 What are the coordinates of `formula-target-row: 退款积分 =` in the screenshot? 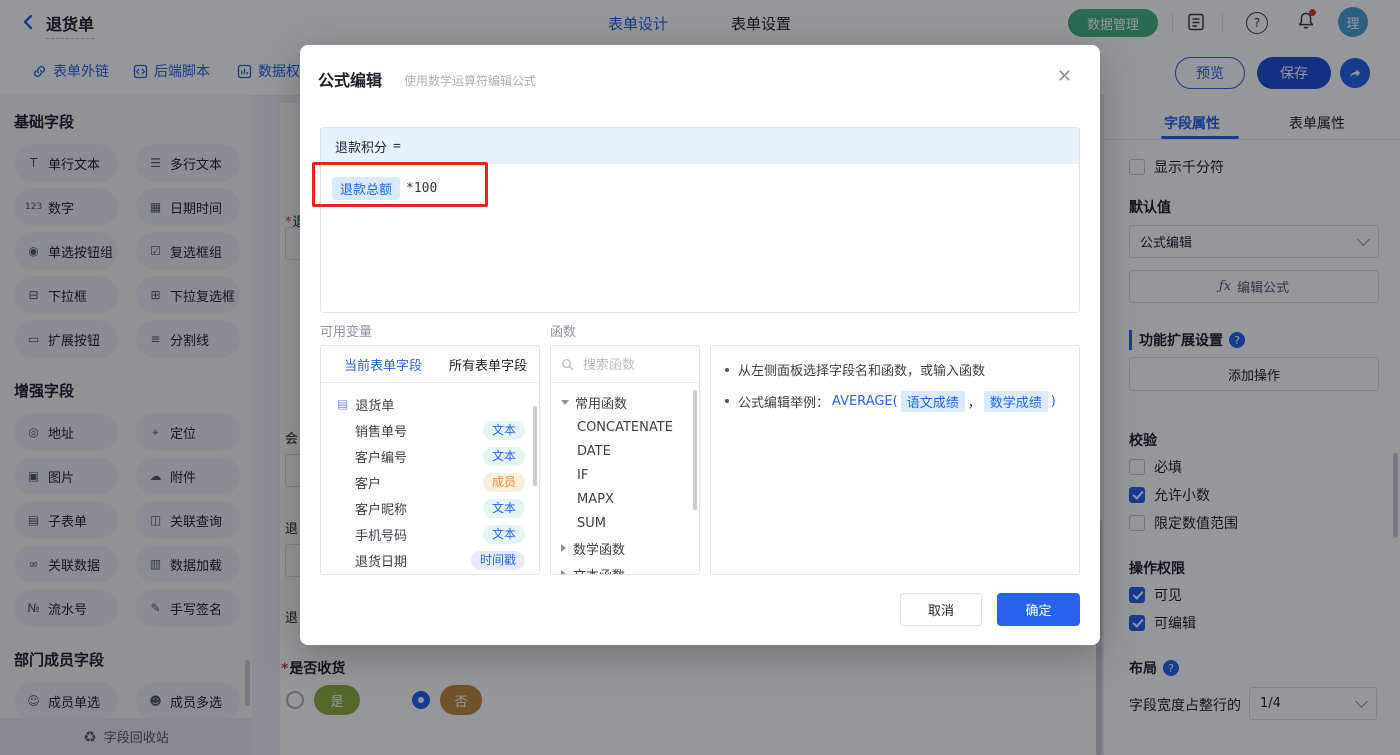 It's located at (700, 146).